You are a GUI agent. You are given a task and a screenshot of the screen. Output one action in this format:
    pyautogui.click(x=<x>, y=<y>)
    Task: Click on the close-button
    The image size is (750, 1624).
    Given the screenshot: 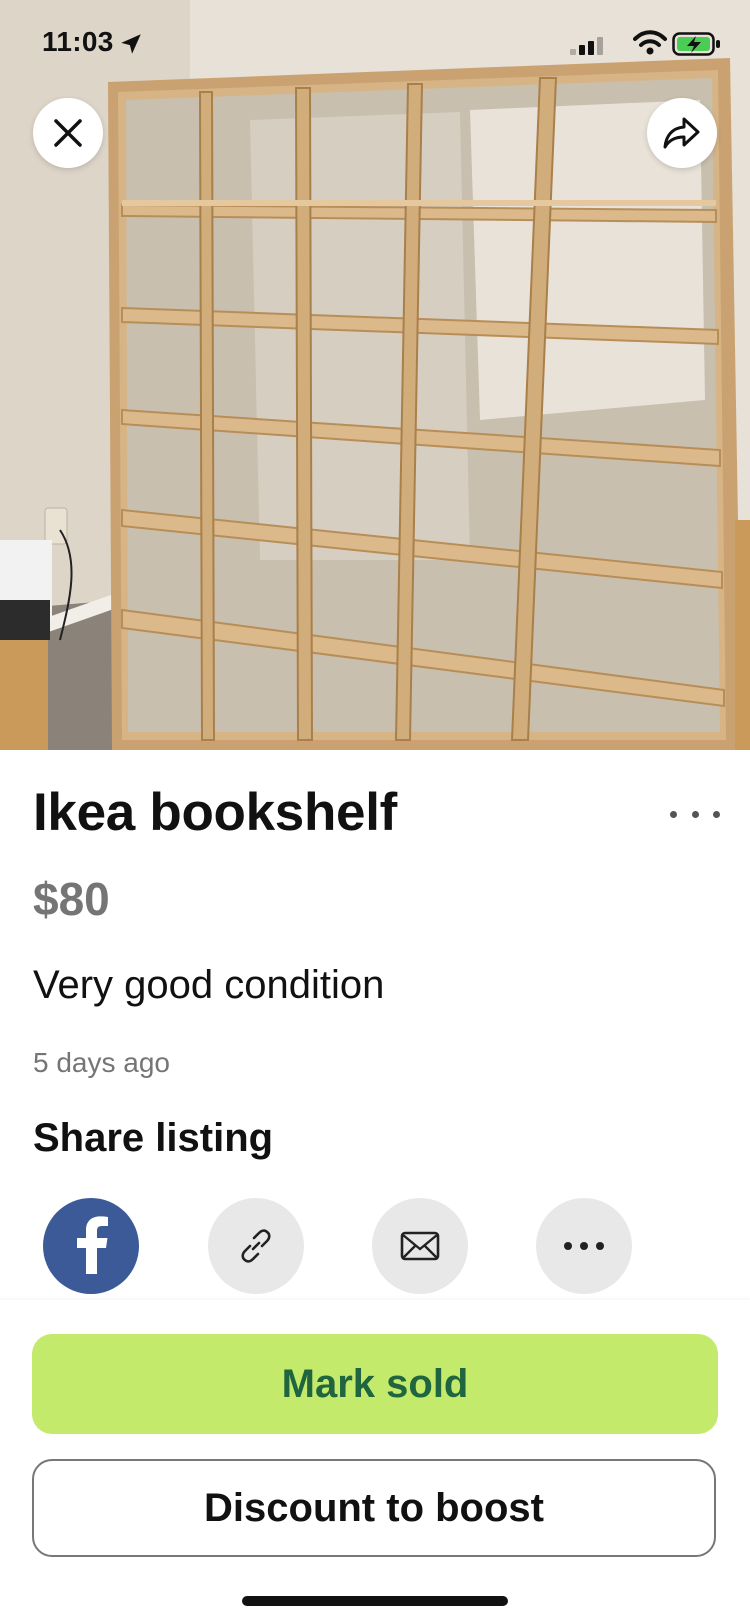 What is the action you would take?
    pyautogui.click(x=68, y=133)
    